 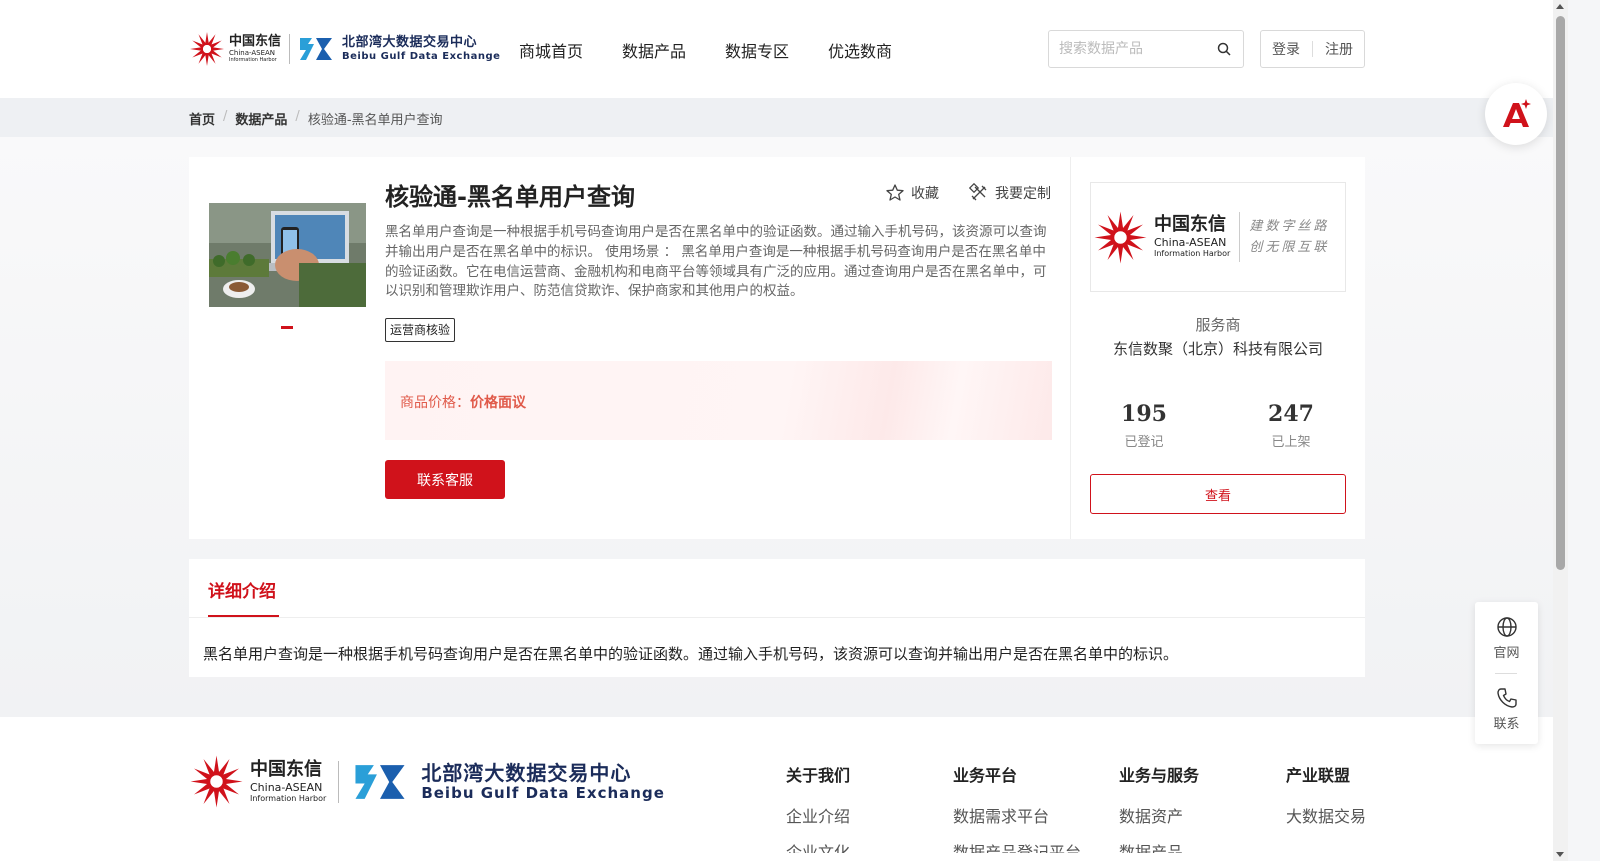 I want to click on search-box, so click(x=1146, y=49).